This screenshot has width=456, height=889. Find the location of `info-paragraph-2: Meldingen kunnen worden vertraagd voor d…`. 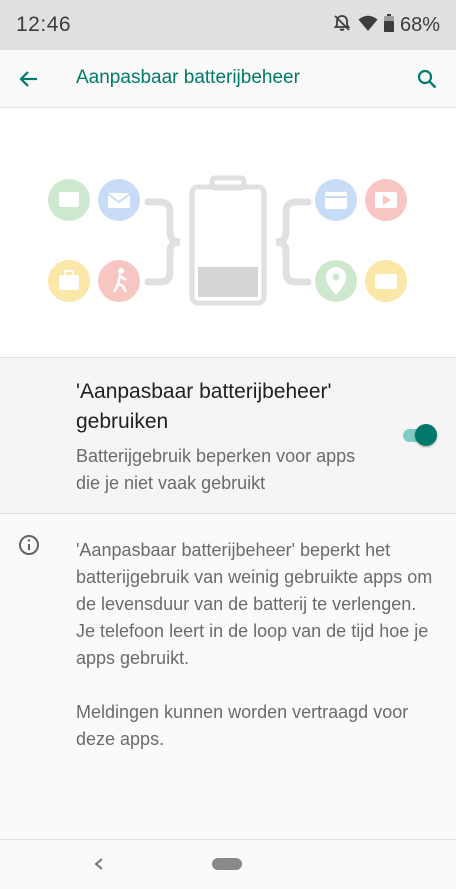

info-paragraph-2: Meldingen kunnen worden vertraagd voor d… is located at coordinates (242, 725).